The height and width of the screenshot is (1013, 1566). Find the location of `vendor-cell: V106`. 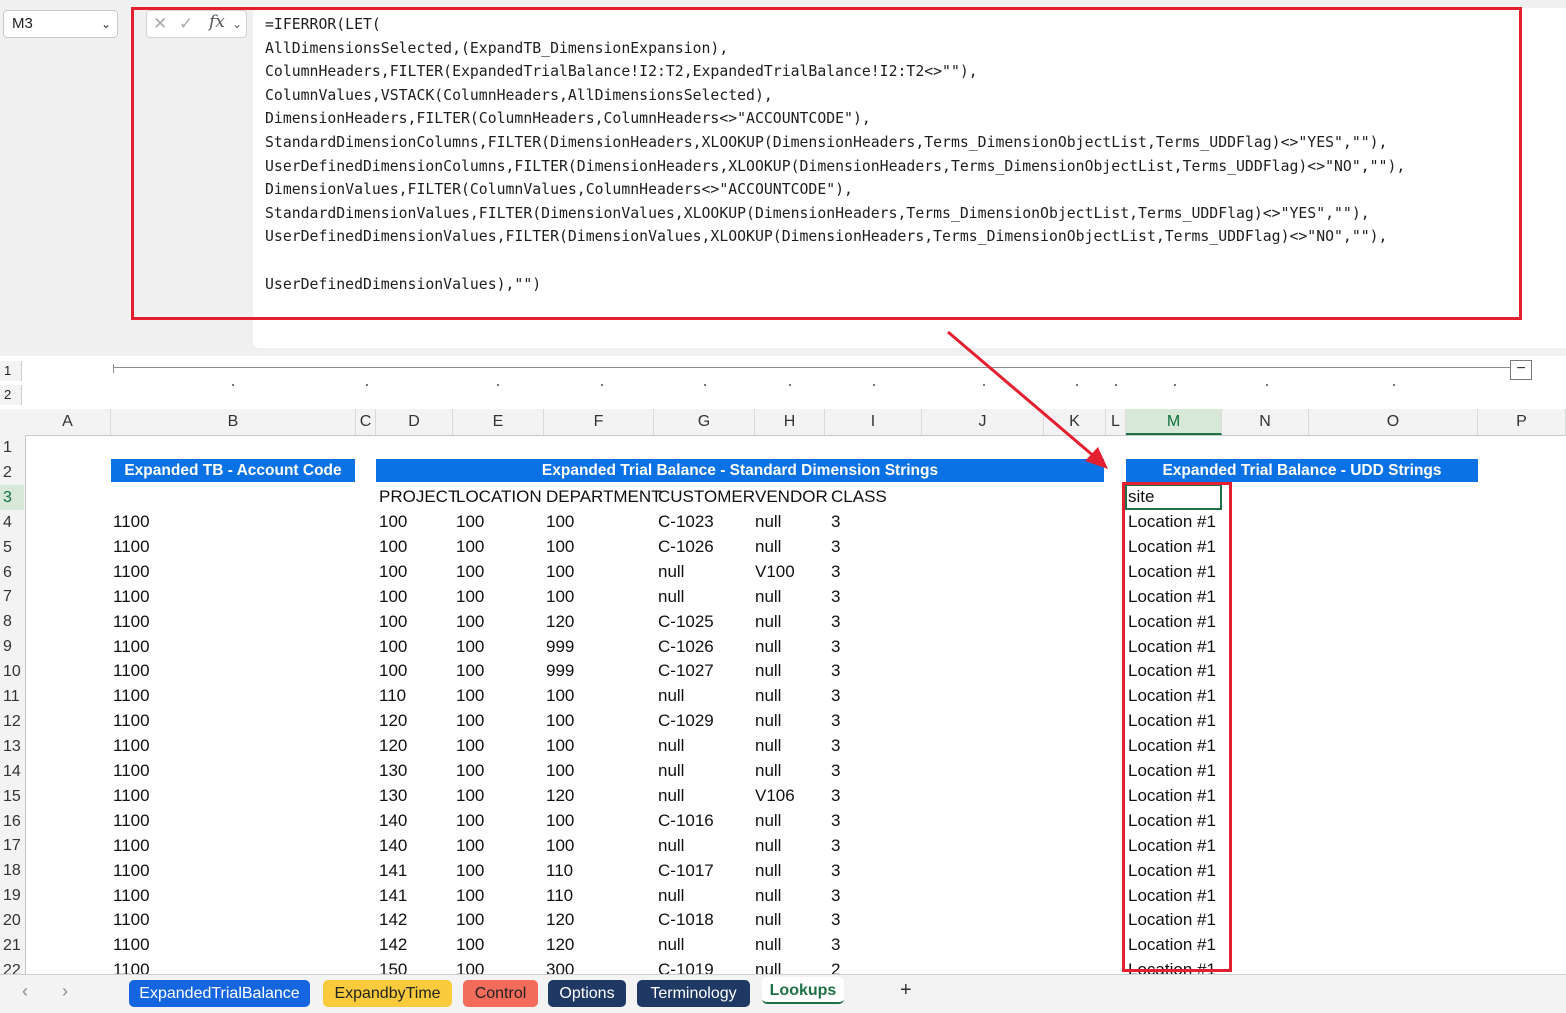

vendor-cell: V106 is located at coordinates (775, 795).